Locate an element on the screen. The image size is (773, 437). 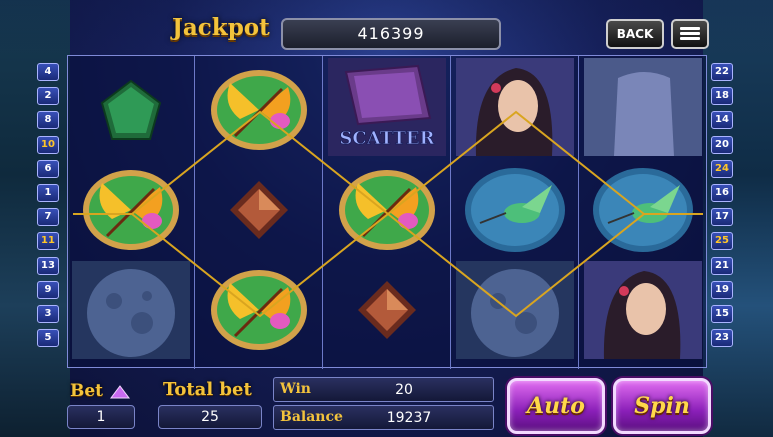
payline-number-2: 2 is located at coordinates (48, 96).